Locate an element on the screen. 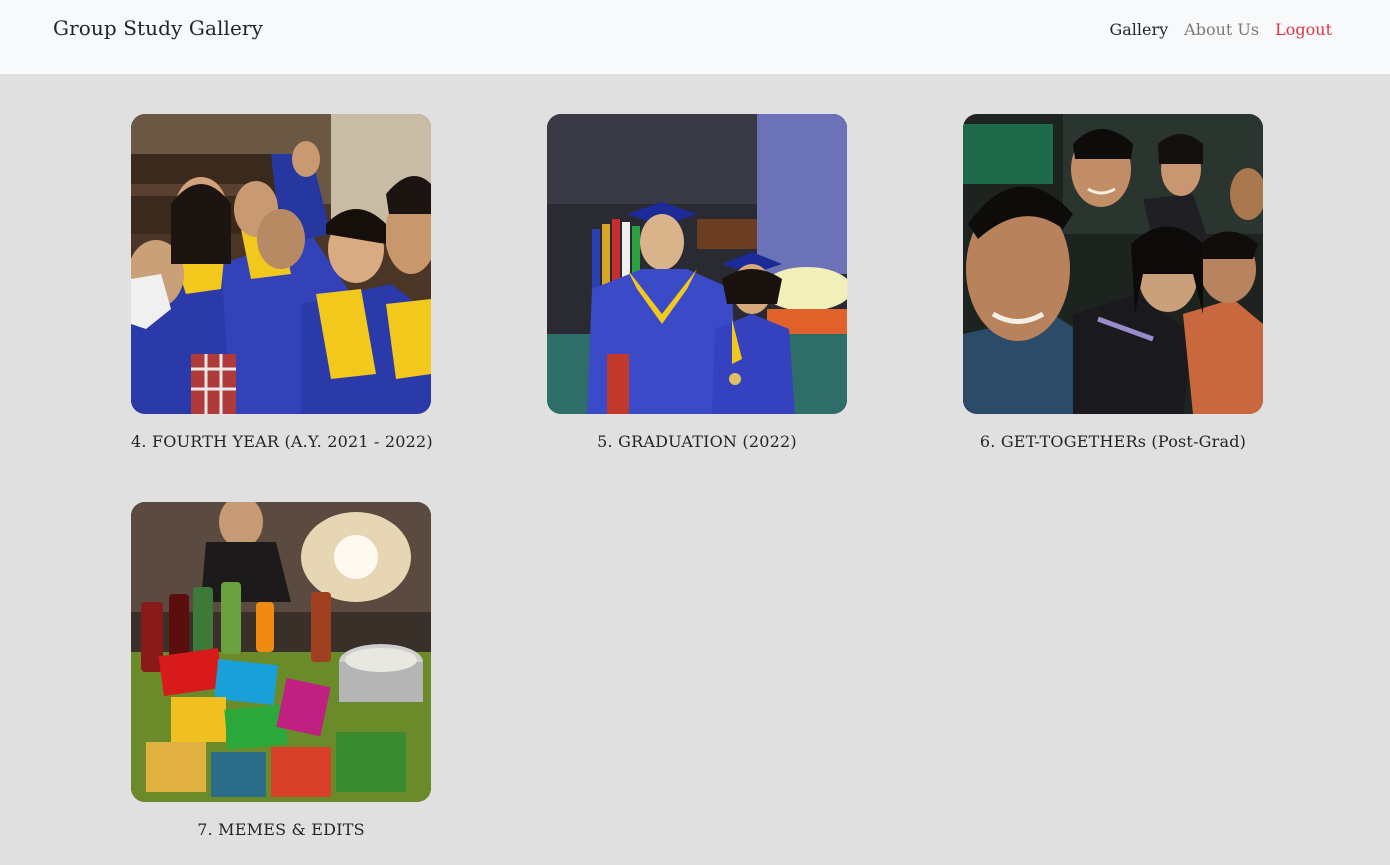  album-title: 4. FOURTH YEAR (A.Y. 2021 - 2022) is located at coordinates (282, 441).